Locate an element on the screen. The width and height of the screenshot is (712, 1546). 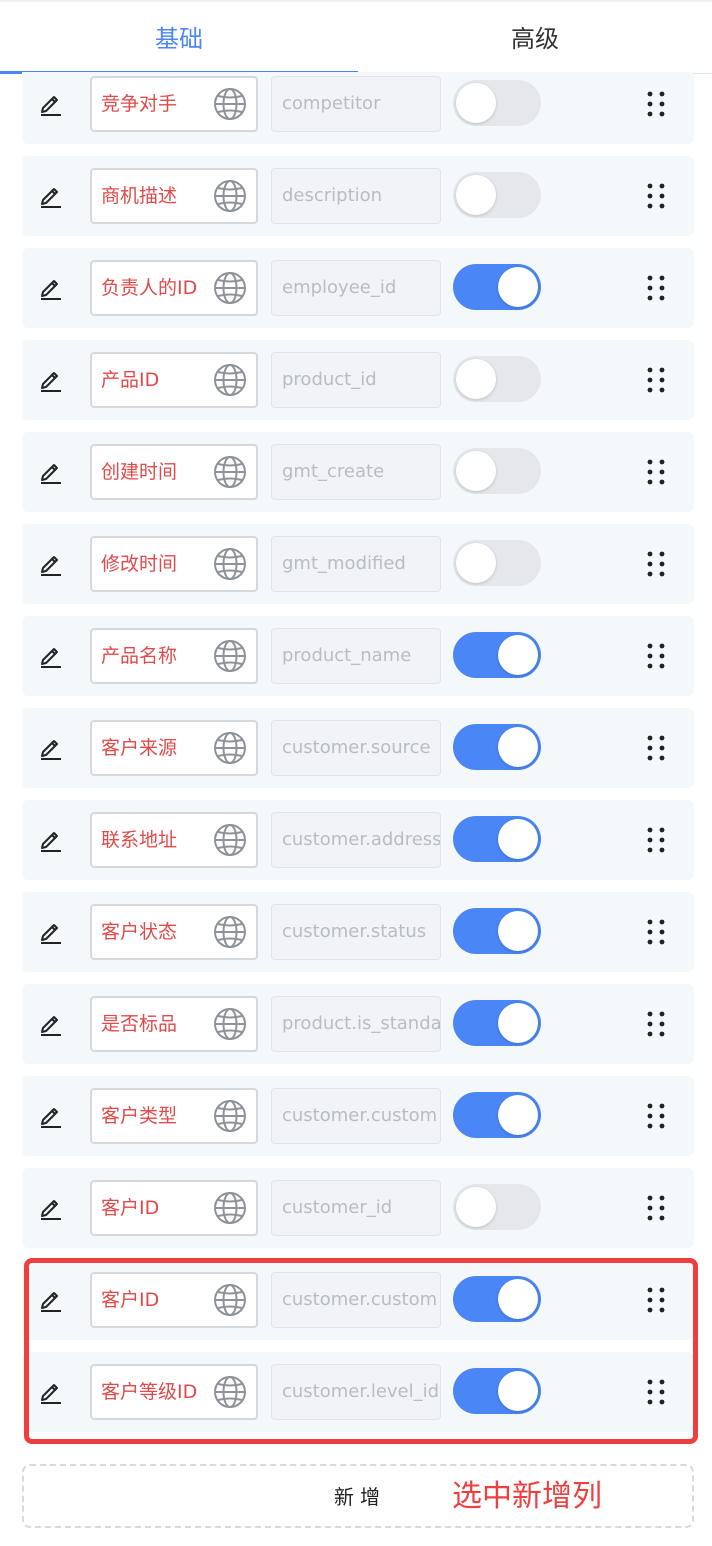
tab-advanced: 高级 is located at coordinates (535, 38).